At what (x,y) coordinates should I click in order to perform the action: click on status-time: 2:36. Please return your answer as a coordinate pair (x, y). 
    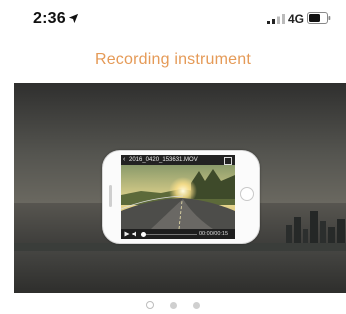
    Looking at the image, I should click on (49, 18).